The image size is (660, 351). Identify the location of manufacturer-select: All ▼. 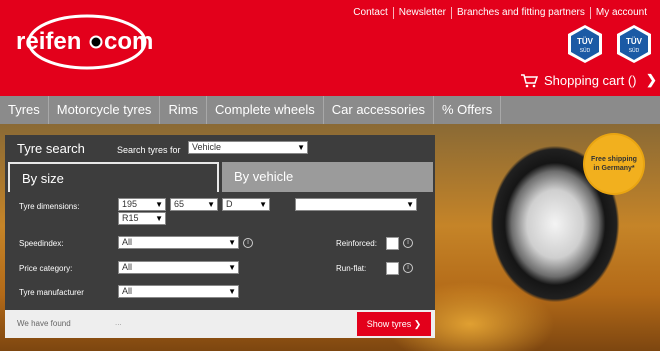
(178, 291).